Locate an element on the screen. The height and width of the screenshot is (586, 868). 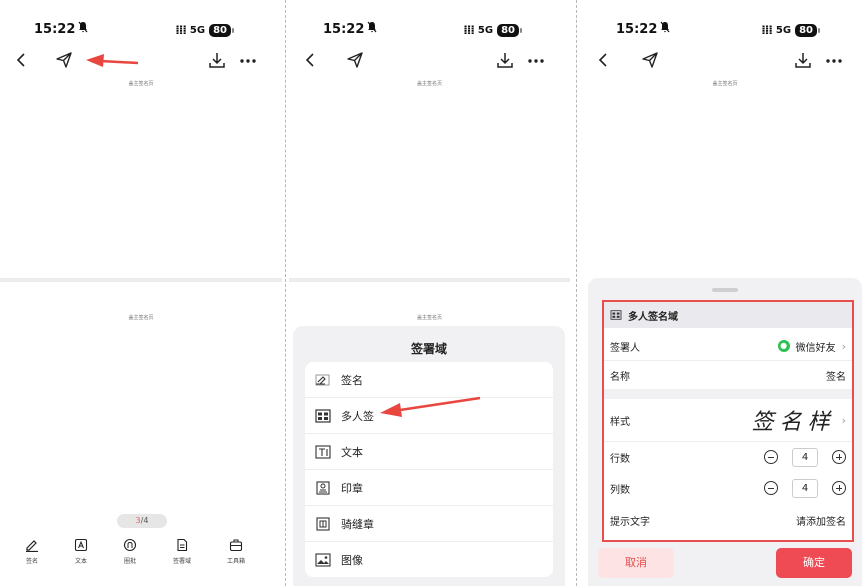
section-gap is located at coordinates (728, 394).